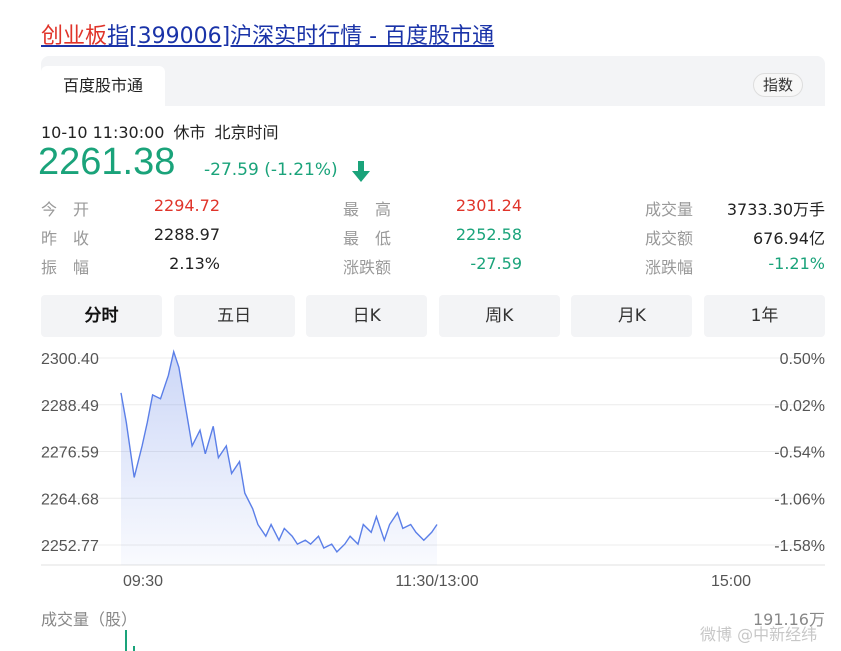 This screenshot has width=841, height=651. I want to click on low-value: 2252.58, so click(488, 234).